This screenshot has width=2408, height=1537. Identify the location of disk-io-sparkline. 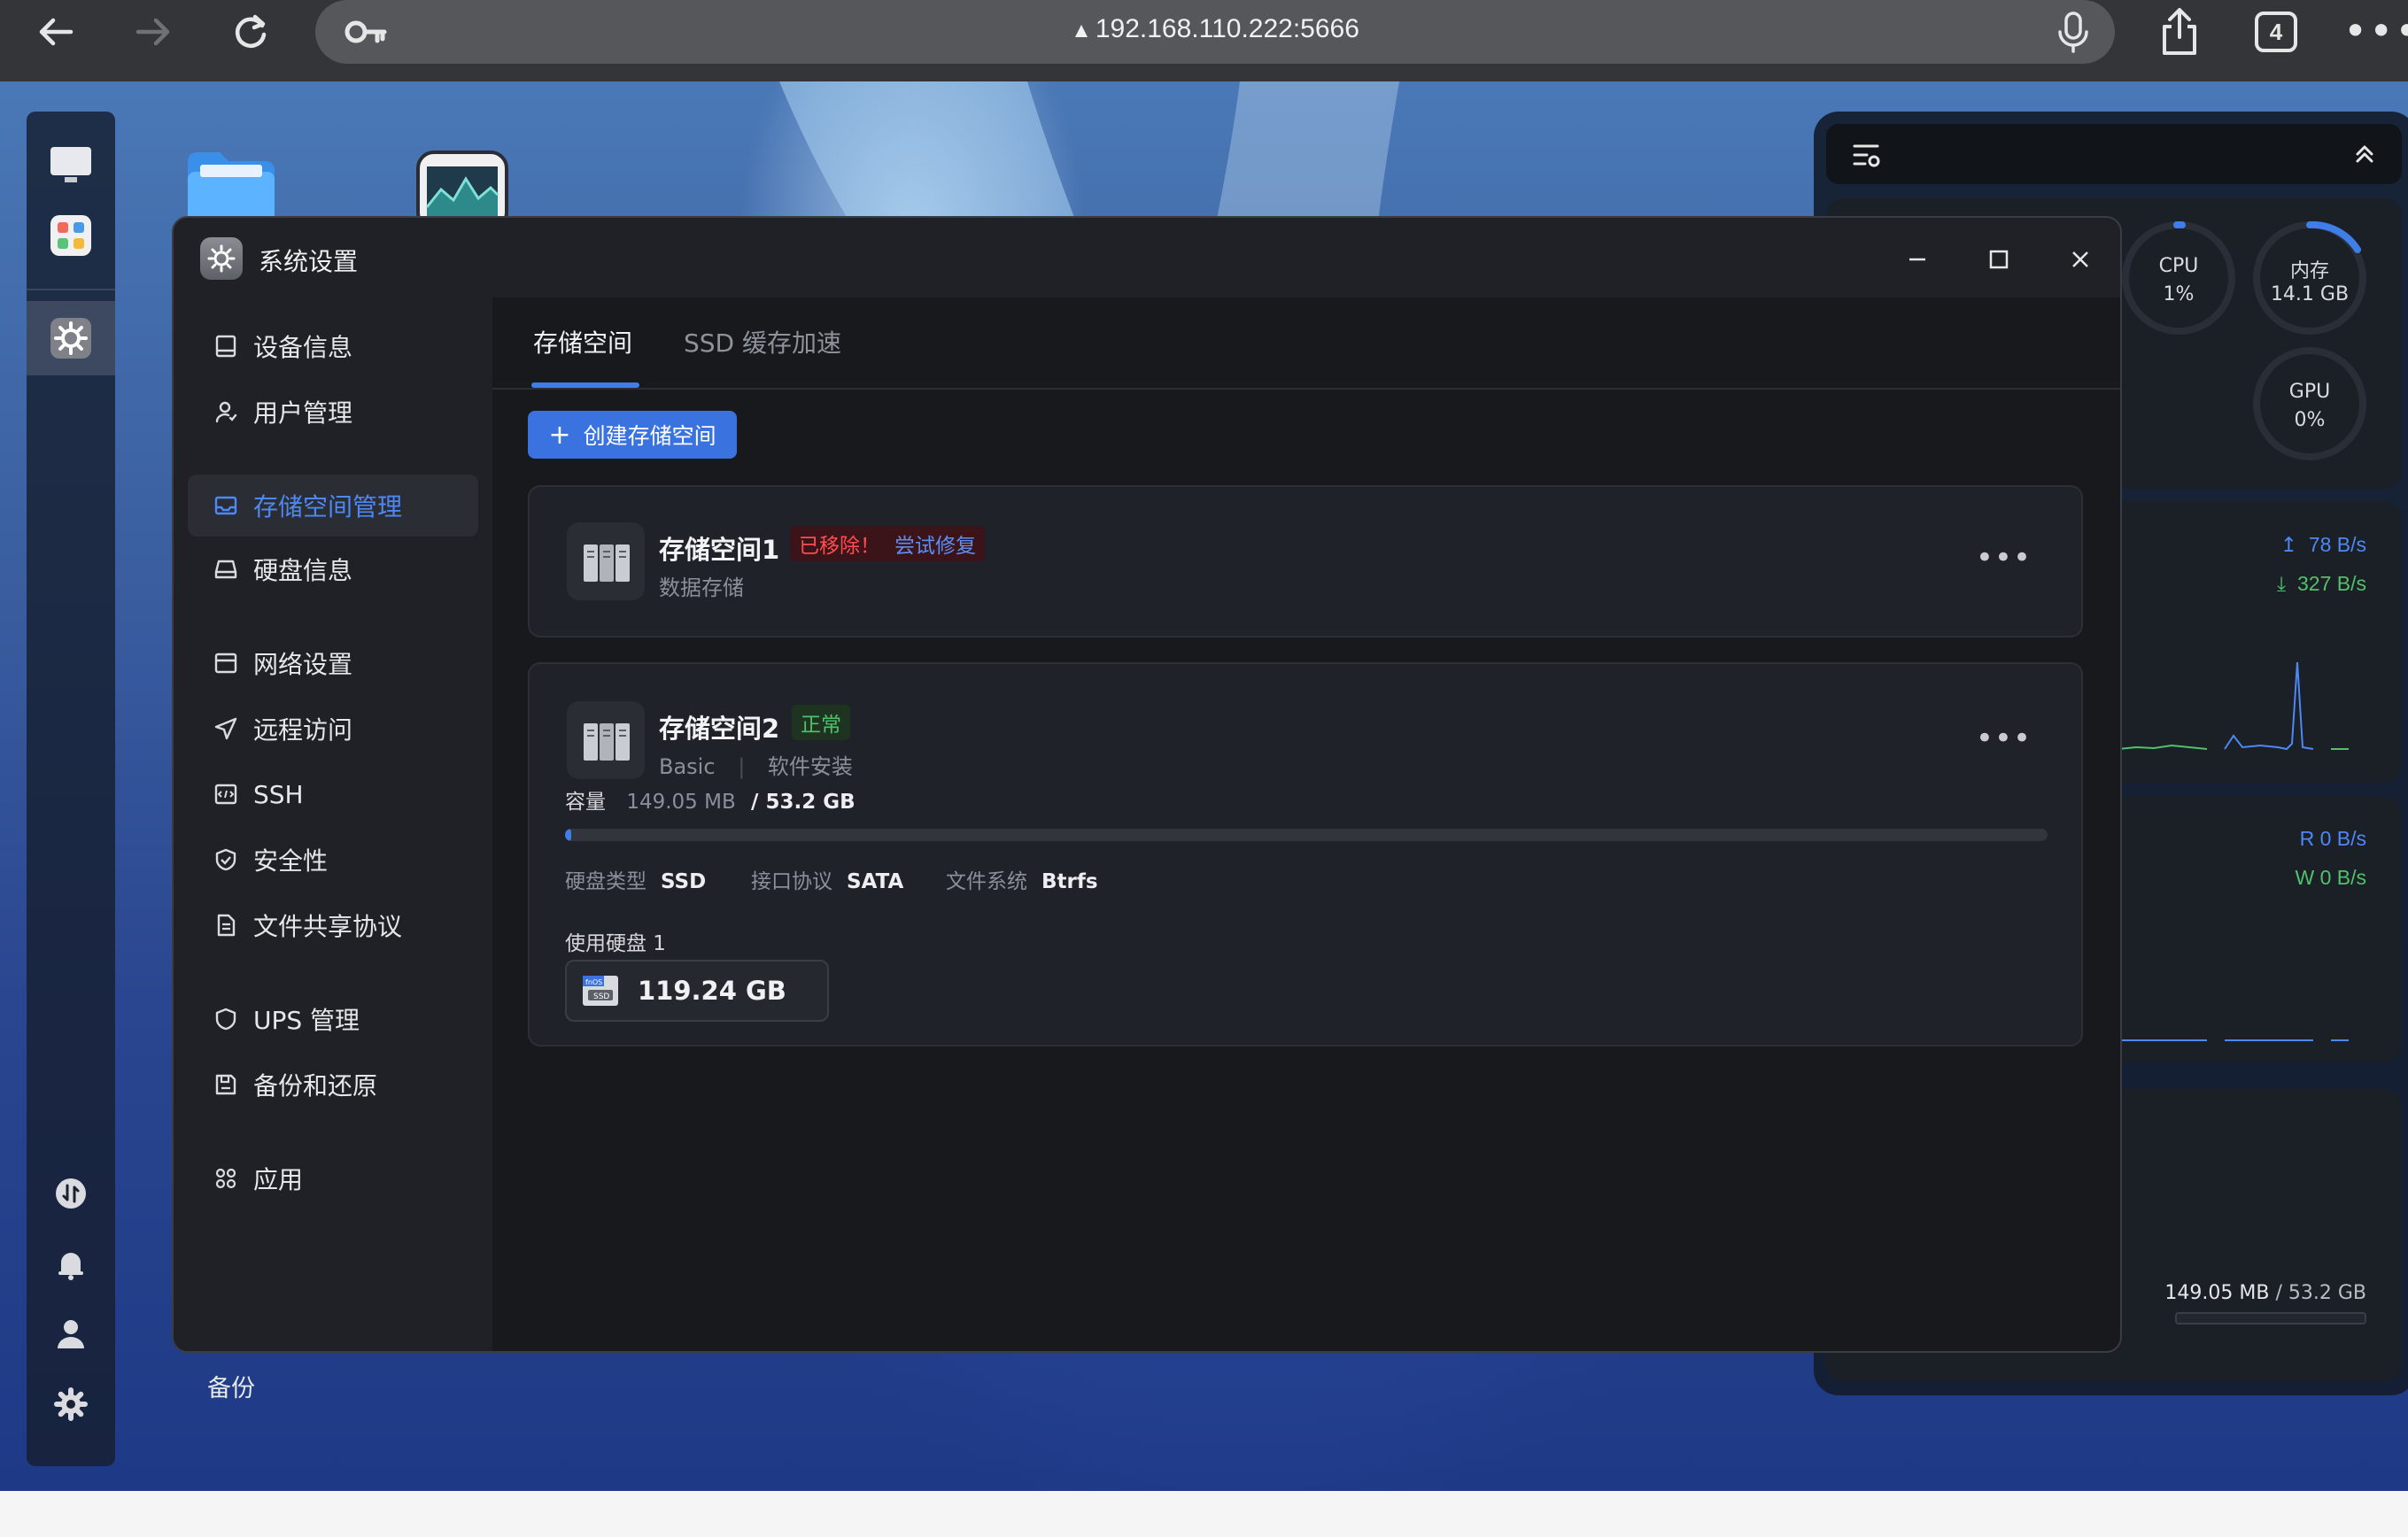
(2233, 1040).